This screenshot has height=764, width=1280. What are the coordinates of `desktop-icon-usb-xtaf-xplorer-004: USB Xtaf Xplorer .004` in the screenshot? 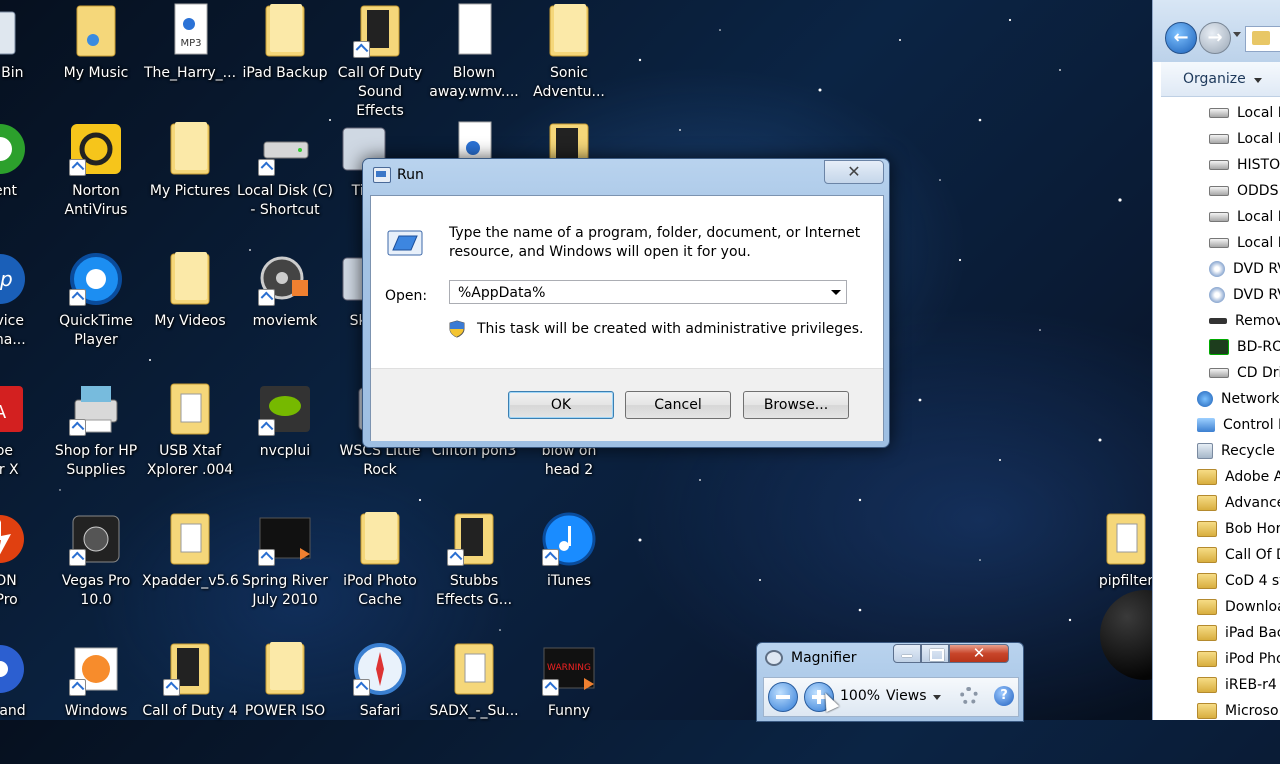 It's located at (190, 441).